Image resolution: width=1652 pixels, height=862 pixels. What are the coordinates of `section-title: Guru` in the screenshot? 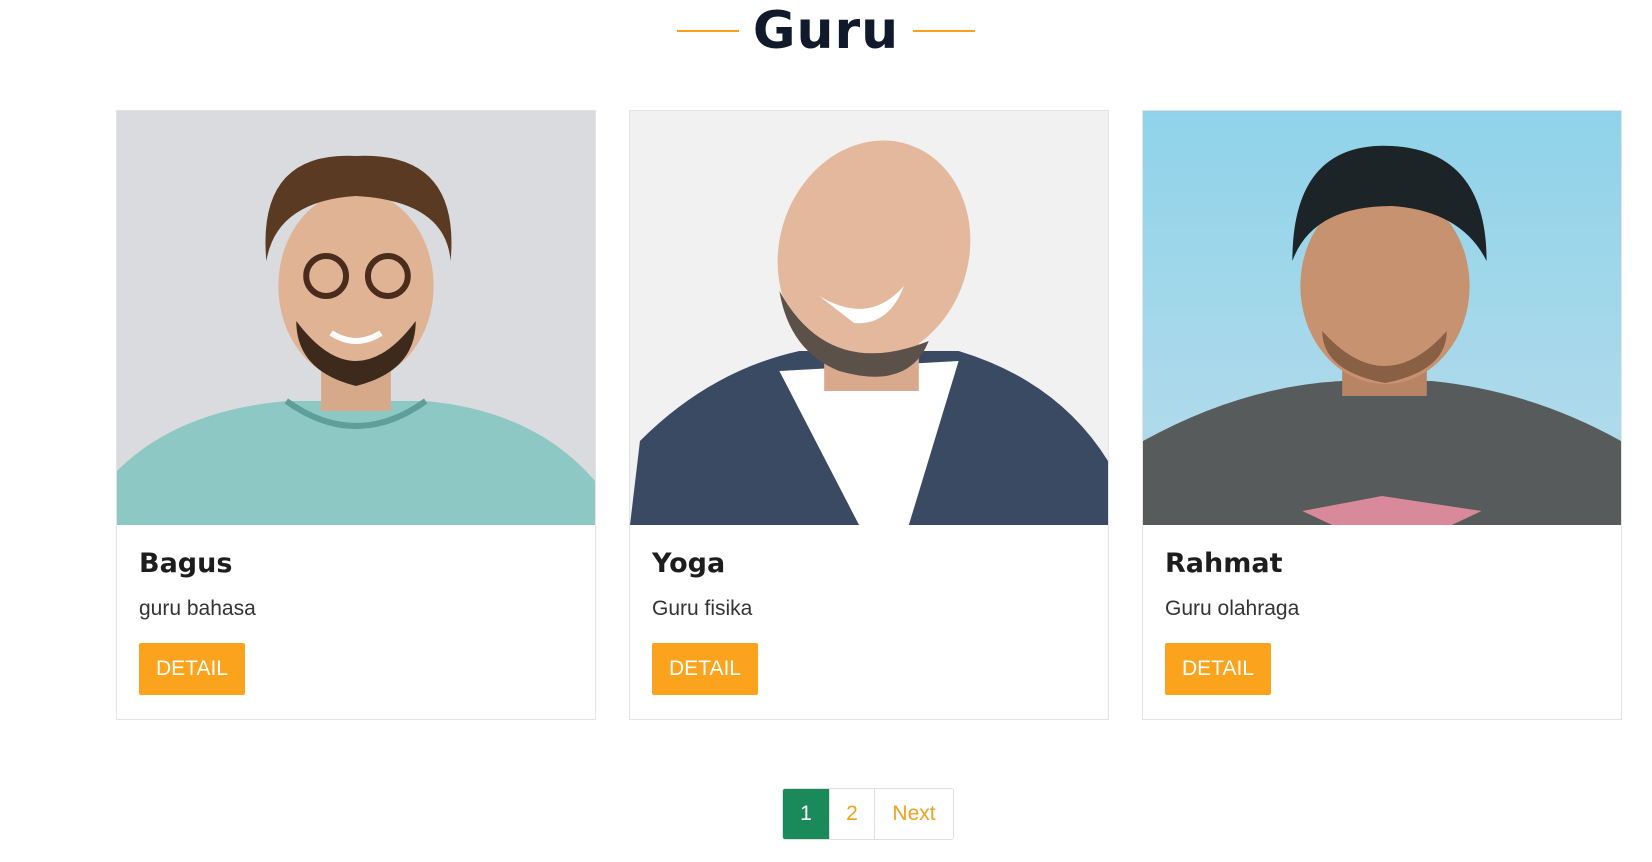 It's located at (826, 31).